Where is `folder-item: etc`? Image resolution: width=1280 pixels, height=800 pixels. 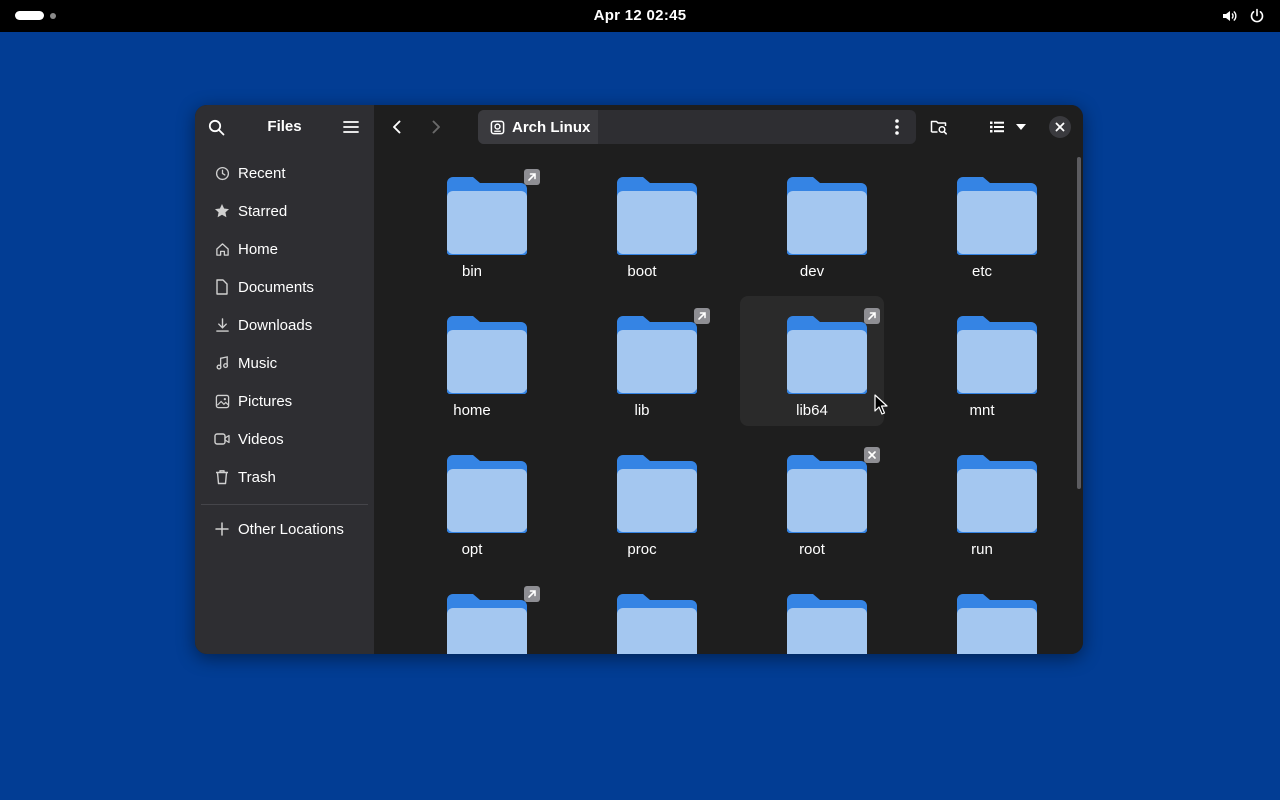
folder-item: etc is located at coordinates (982, 222).